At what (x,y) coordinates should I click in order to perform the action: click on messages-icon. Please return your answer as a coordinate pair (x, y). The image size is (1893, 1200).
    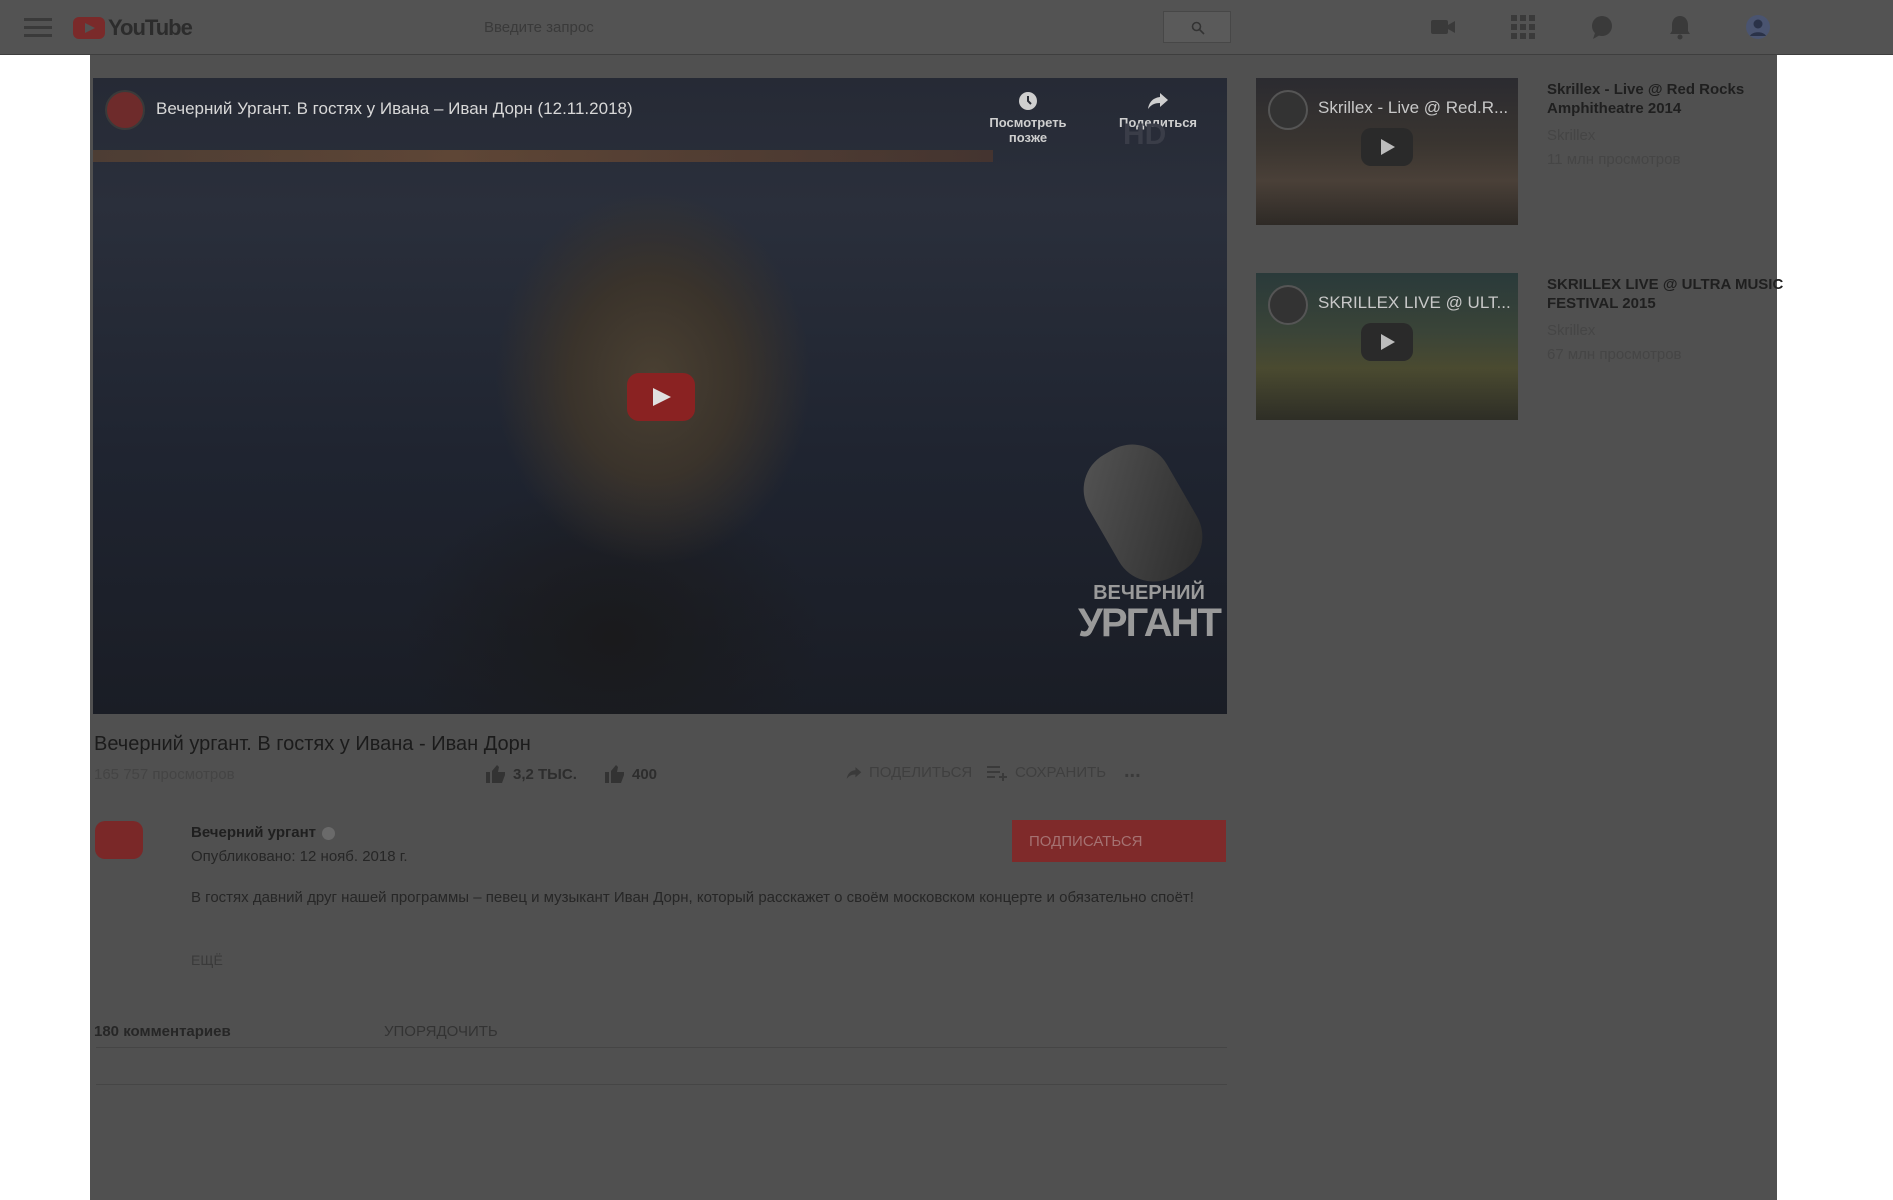
    Looking at the image, I should click on (1602, 27).